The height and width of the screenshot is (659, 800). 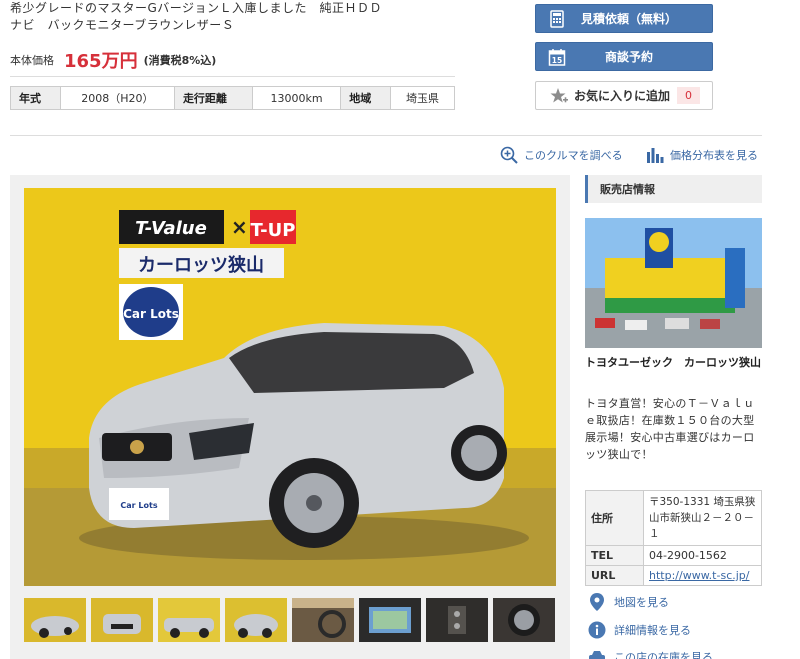 What do you see at coordinates (117, 98) in the screenshot?
I see `spec-year-value: 2008（H20）` at bounding box center [117, 98].